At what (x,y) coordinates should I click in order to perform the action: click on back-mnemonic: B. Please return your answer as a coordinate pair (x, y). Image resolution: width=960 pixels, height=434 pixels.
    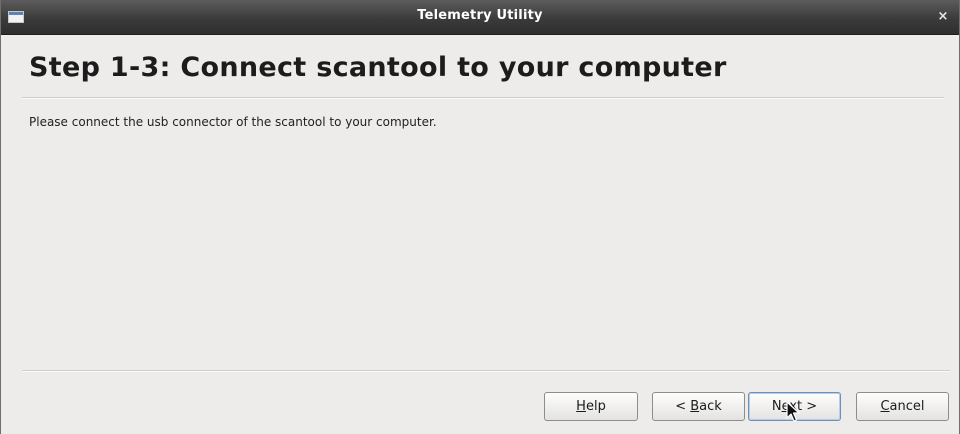
    Looking at the image, I should click on (695, 406).